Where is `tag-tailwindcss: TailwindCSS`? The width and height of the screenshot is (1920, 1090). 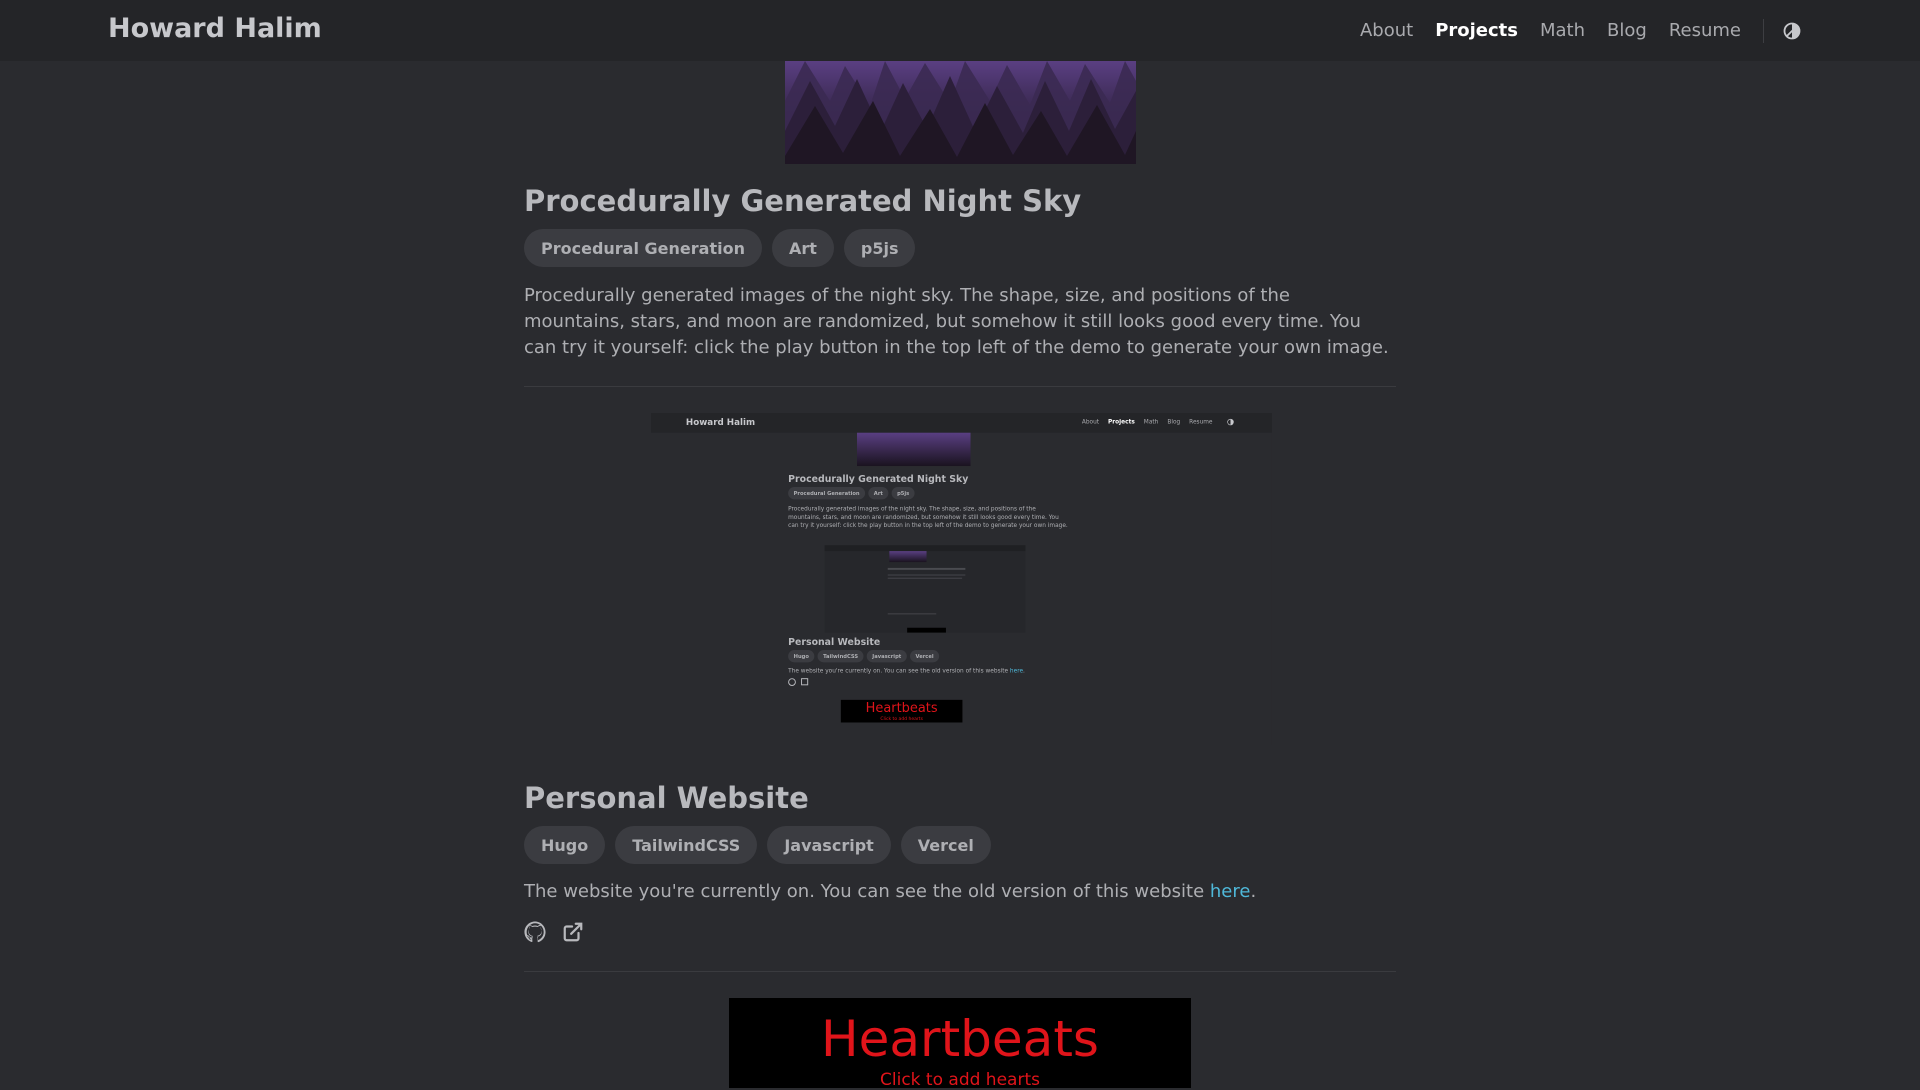
tag-tailwindcss: TailwindCSS is located at coordinates (686, 845).